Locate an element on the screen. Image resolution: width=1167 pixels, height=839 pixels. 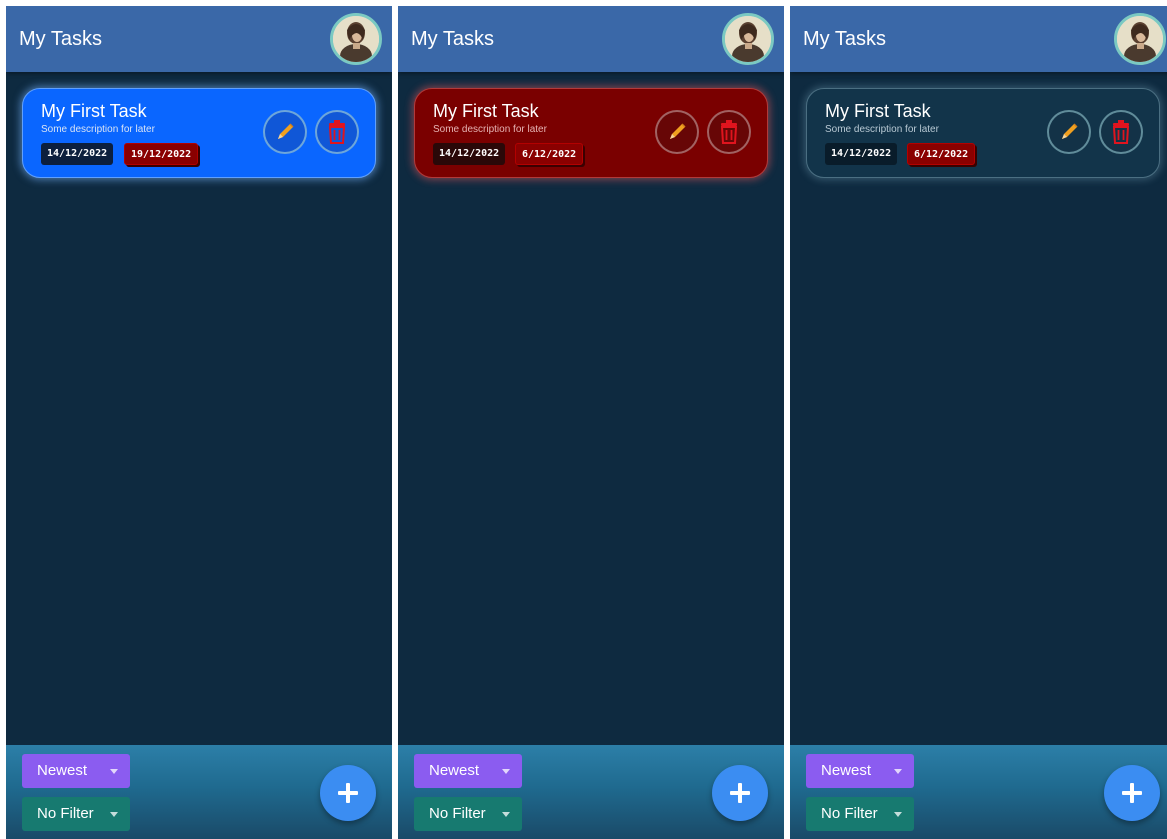
due-date-badge: 19/12/2022 is located at coordinates (161, 154).